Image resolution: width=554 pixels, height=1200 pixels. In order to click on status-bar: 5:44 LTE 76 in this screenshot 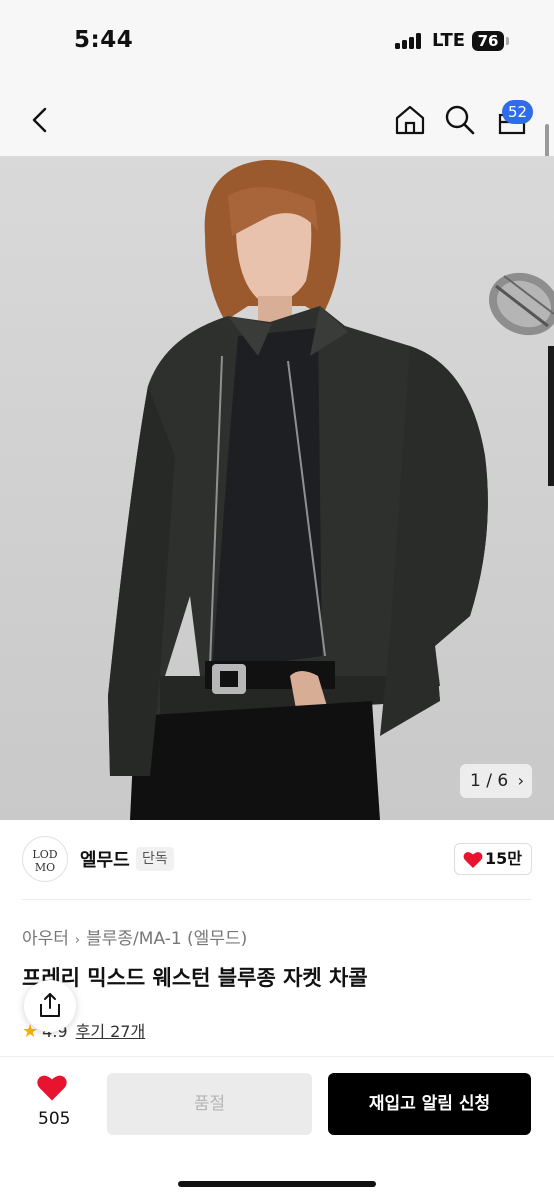, I will do `click(277, 42)`.